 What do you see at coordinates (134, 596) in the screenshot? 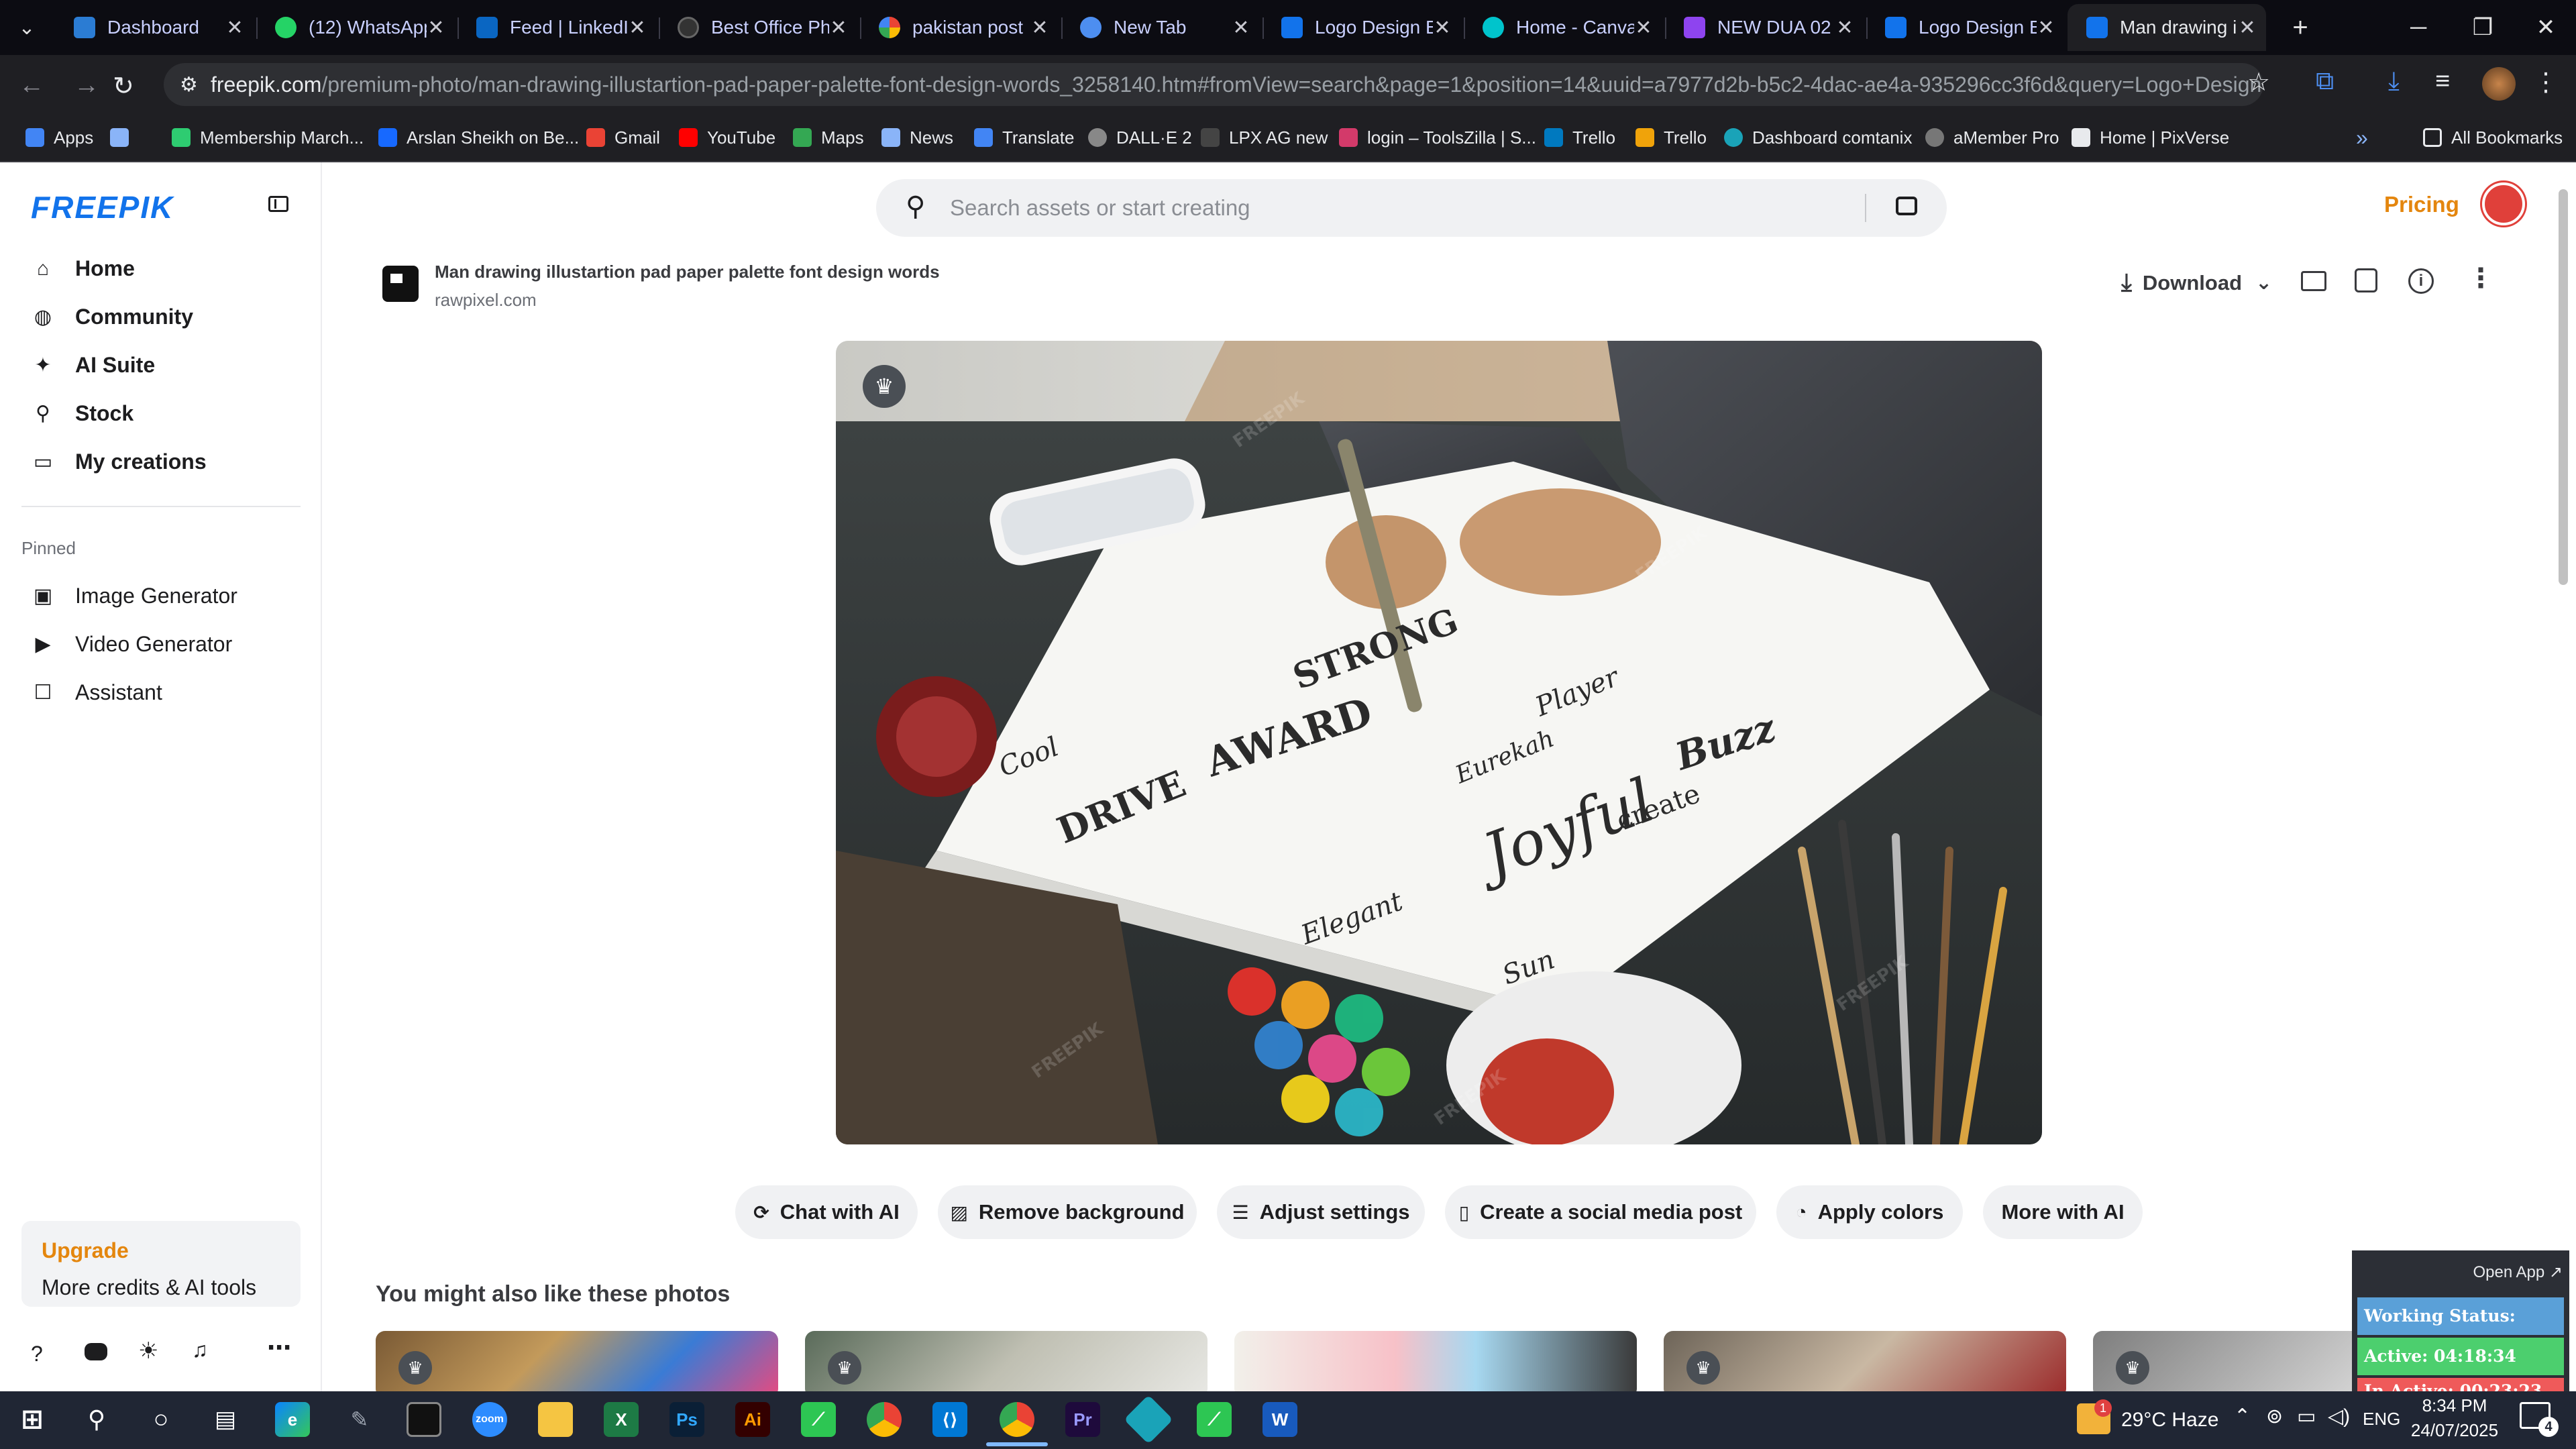
I see `sidebar-item-image-generator: ▣ Image Generator` at bounding box center [134, 596].